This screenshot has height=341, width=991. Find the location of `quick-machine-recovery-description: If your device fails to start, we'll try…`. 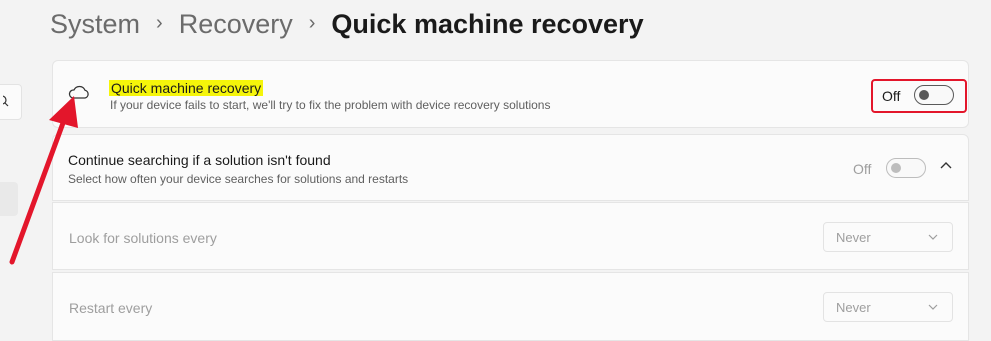

quick-machine-recovery-description: If your device fails to start, we'll try… is located at coordinates (330, 105).